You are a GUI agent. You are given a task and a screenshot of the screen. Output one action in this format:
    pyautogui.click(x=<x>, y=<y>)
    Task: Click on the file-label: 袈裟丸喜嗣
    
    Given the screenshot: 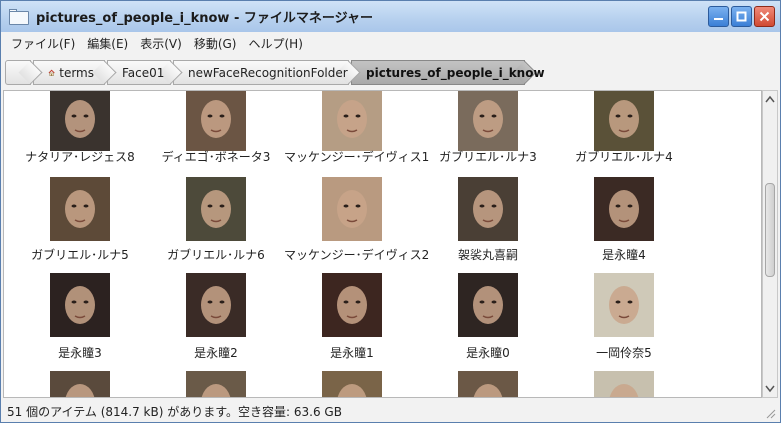 What is the action you would take?
    pyautogui.click(x=487, y=255)
    